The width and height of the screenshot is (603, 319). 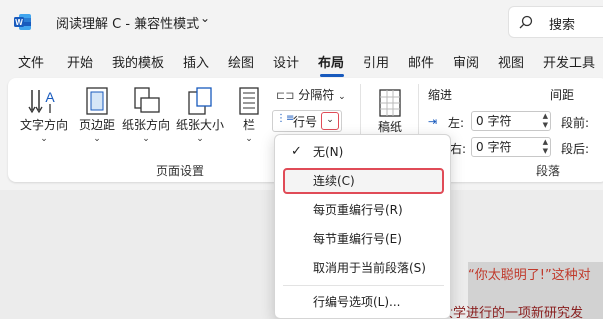 I want to click on tab-review: 审阅, so click(x=466, y=61).